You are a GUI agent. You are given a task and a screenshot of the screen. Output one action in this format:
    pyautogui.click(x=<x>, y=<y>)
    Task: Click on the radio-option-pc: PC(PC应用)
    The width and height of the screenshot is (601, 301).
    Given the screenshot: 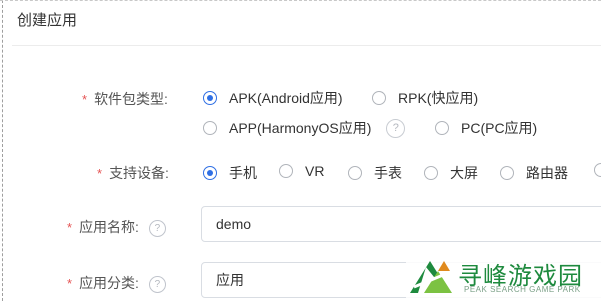 What is the action you would take?
    pyautogui.click(x=486, y=128)
    